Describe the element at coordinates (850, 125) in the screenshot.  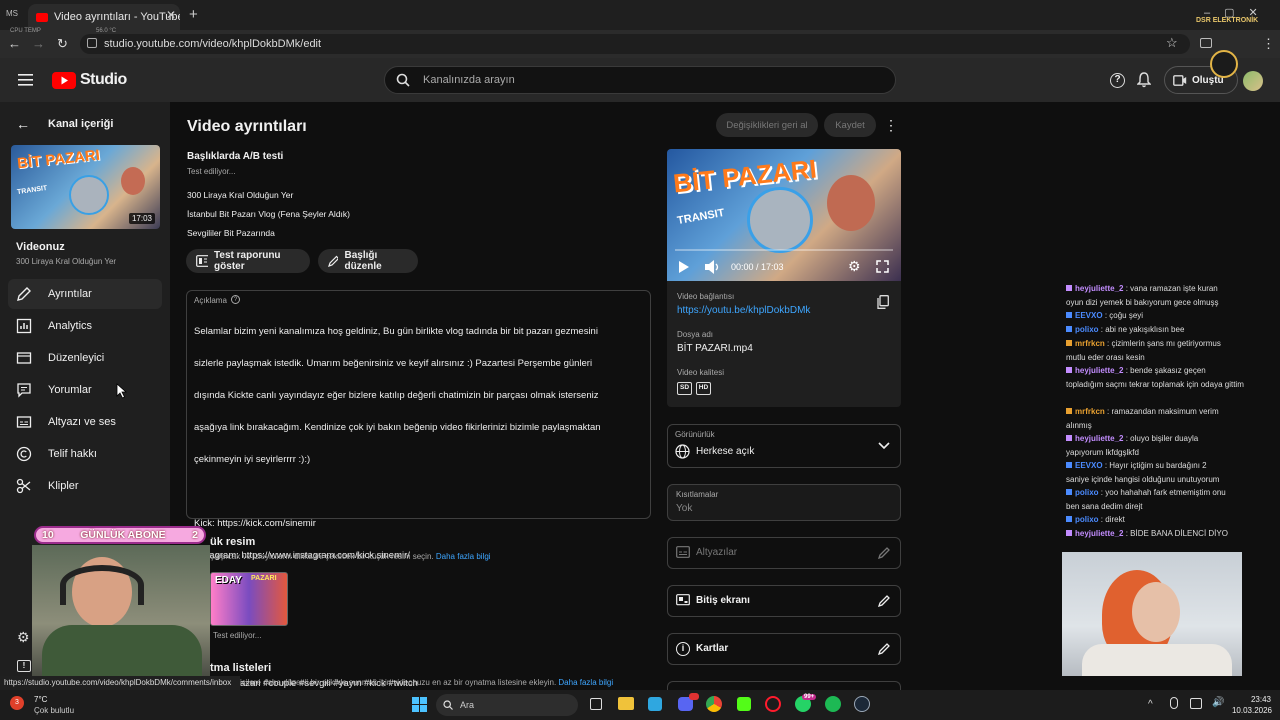
I see `save-button: Kaydet` at that location.